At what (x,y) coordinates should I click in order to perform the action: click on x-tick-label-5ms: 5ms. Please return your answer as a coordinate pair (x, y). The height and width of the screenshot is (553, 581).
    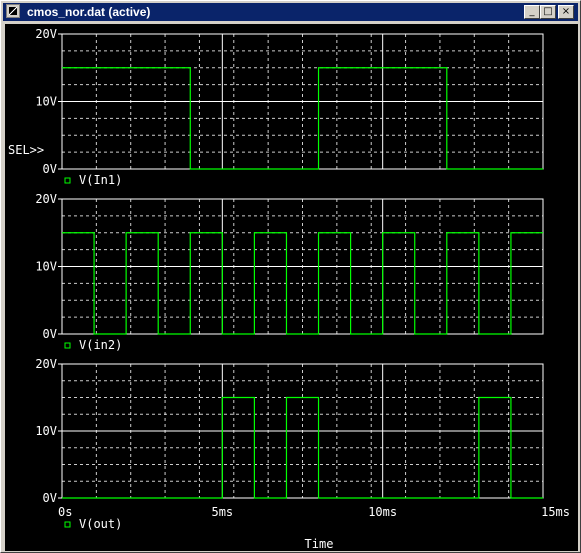
    Looking at the image, I should click on (222, 512).